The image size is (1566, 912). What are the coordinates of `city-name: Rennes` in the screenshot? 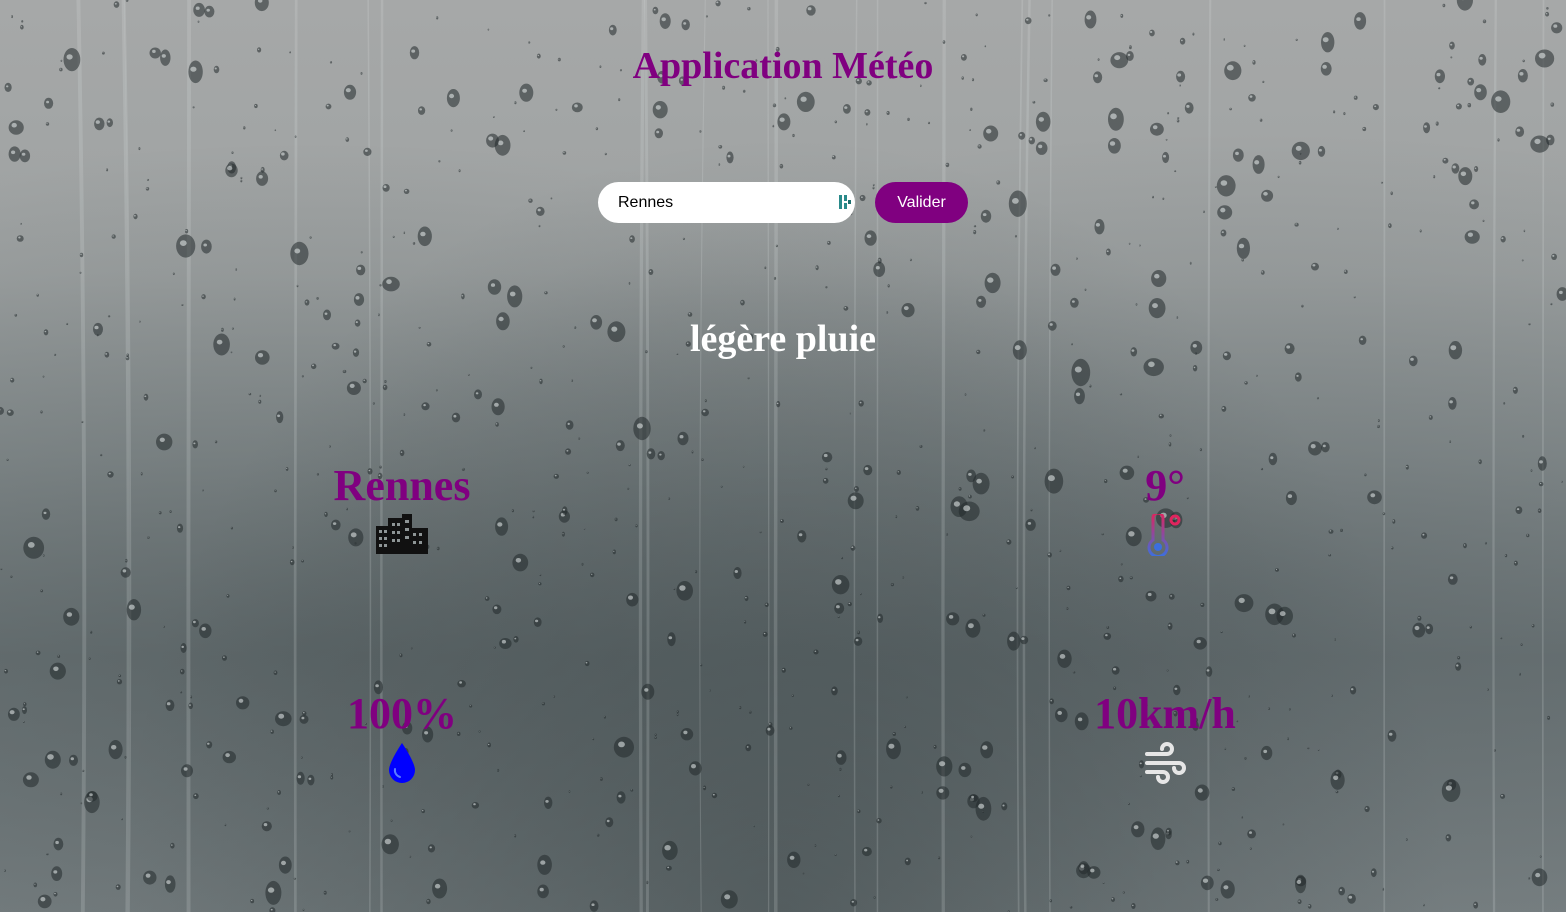 It's located at (402, 485).